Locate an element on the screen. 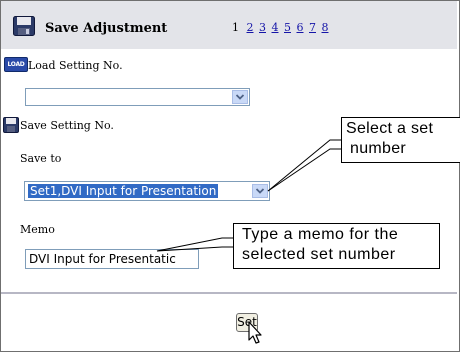 This screenshot has height=352, width=460. memo-input: DVI Input for Presentatic is located at coordinates (112, 259).